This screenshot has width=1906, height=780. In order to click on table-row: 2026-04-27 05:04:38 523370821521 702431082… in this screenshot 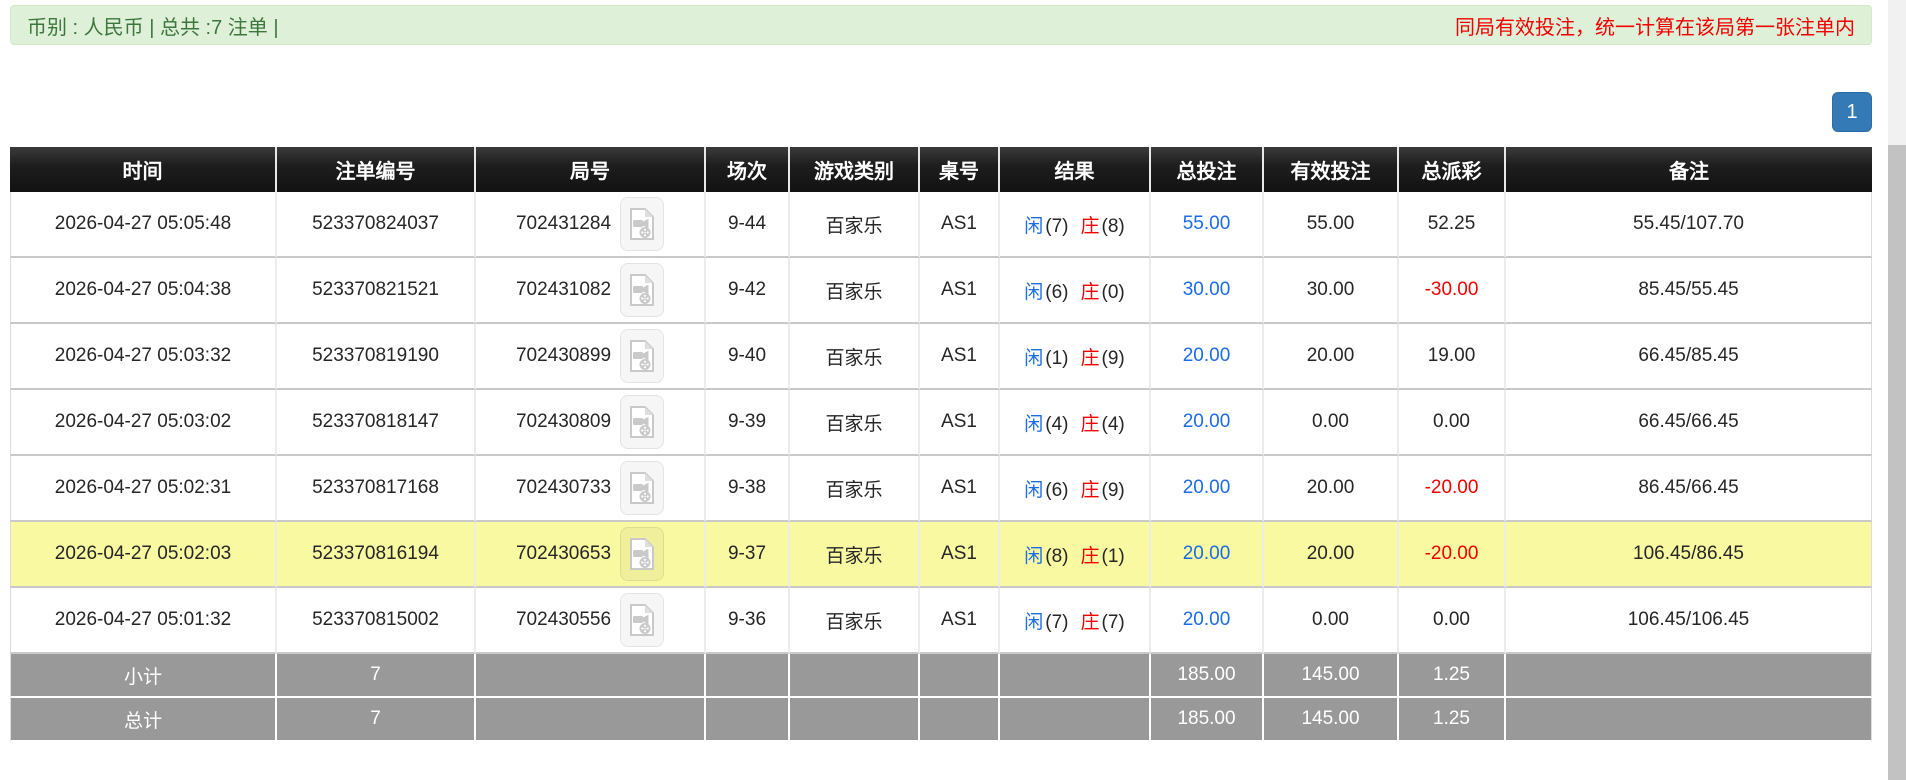, I will do `click(941, 291)`.